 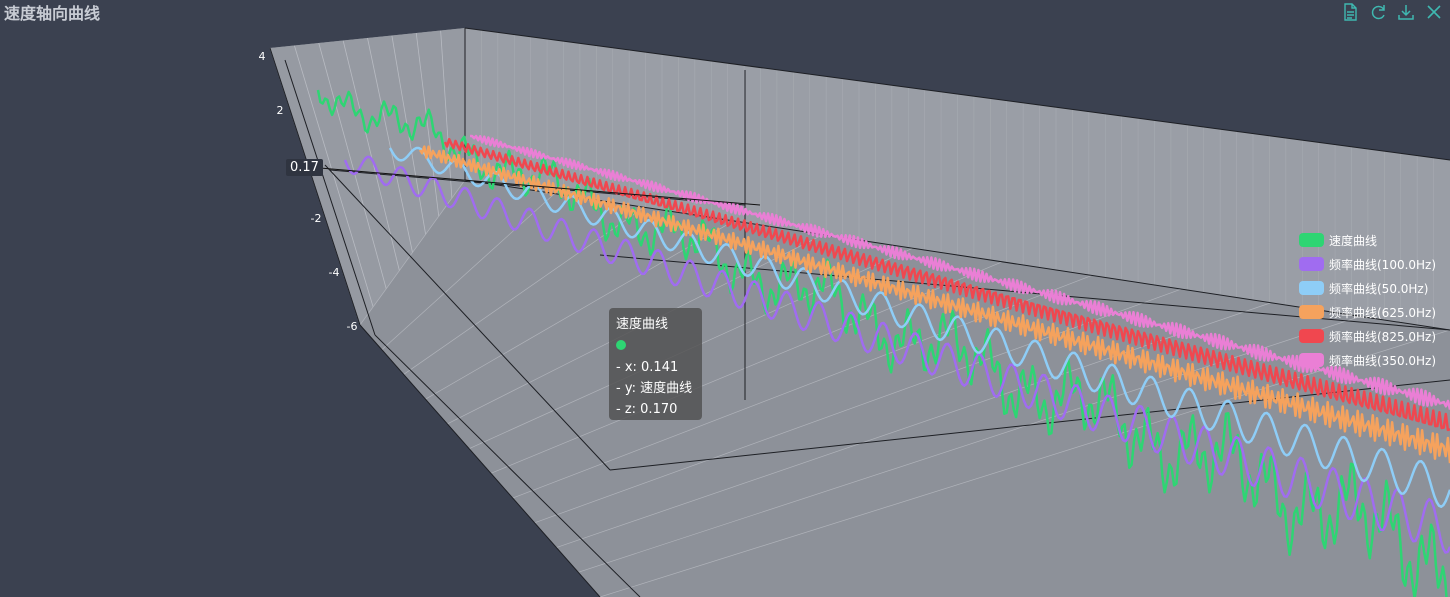 What do you see at coordinates (647, 367) in the screenshot?
I see `tooltip-x: - x: 0.141` at bounding box center [647, 367].